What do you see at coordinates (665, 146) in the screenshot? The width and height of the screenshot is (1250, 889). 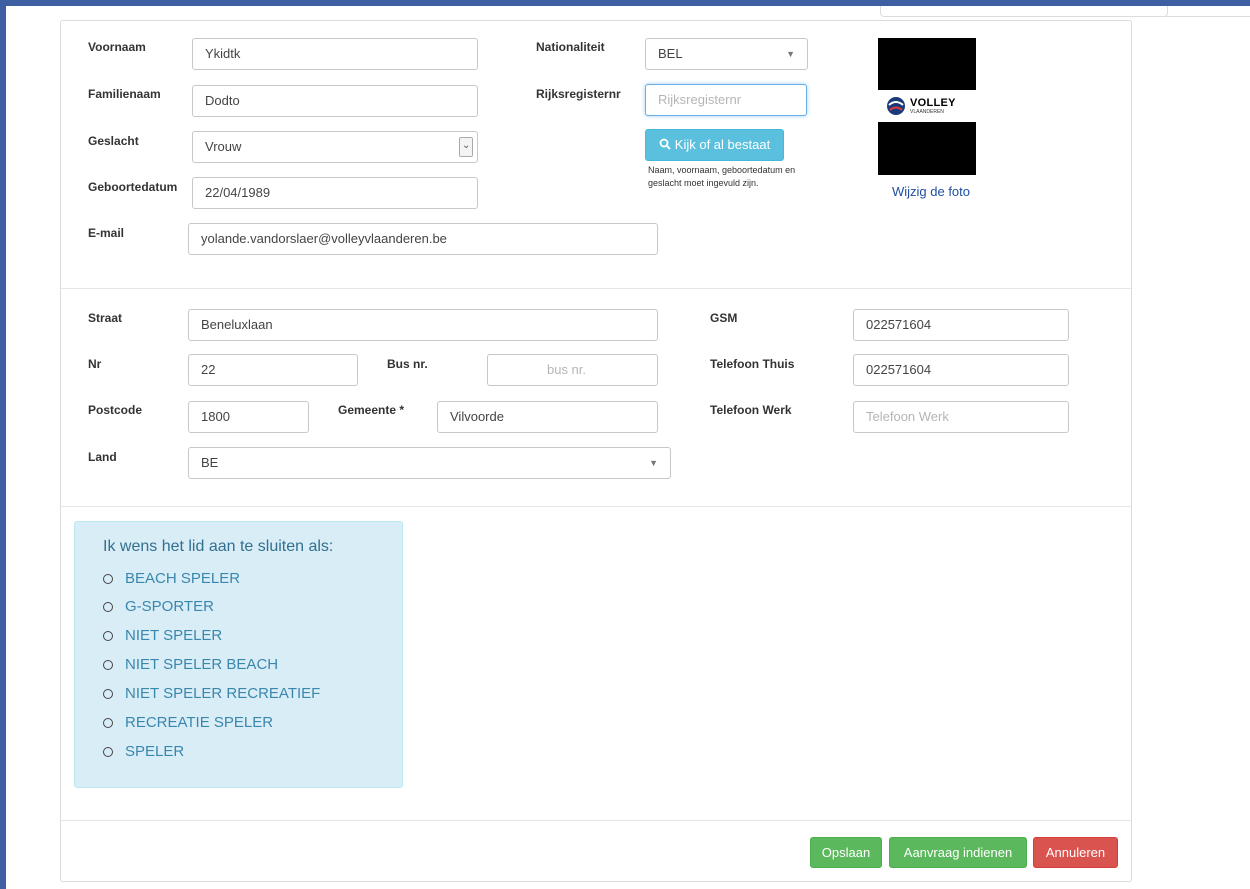 I see `search-icon` at bounding box center [665, 146].